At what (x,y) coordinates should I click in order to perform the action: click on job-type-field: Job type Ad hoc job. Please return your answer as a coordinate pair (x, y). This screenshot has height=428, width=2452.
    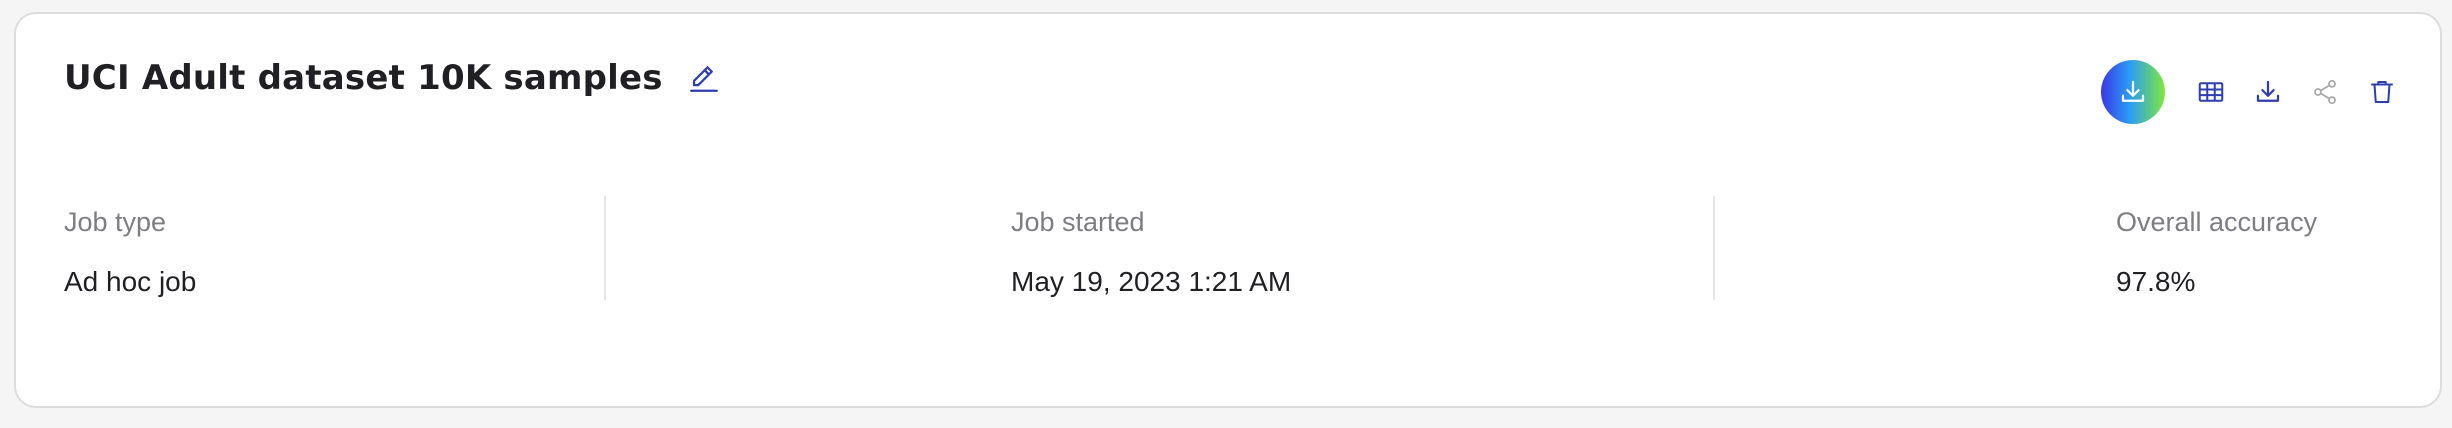
    Looking at the image, I should click on (130, 252).